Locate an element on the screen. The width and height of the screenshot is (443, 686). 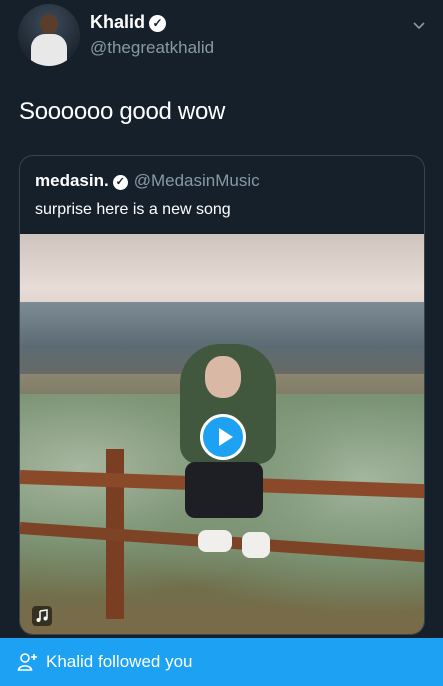
author-avatar is located at coordinates (49, 35).